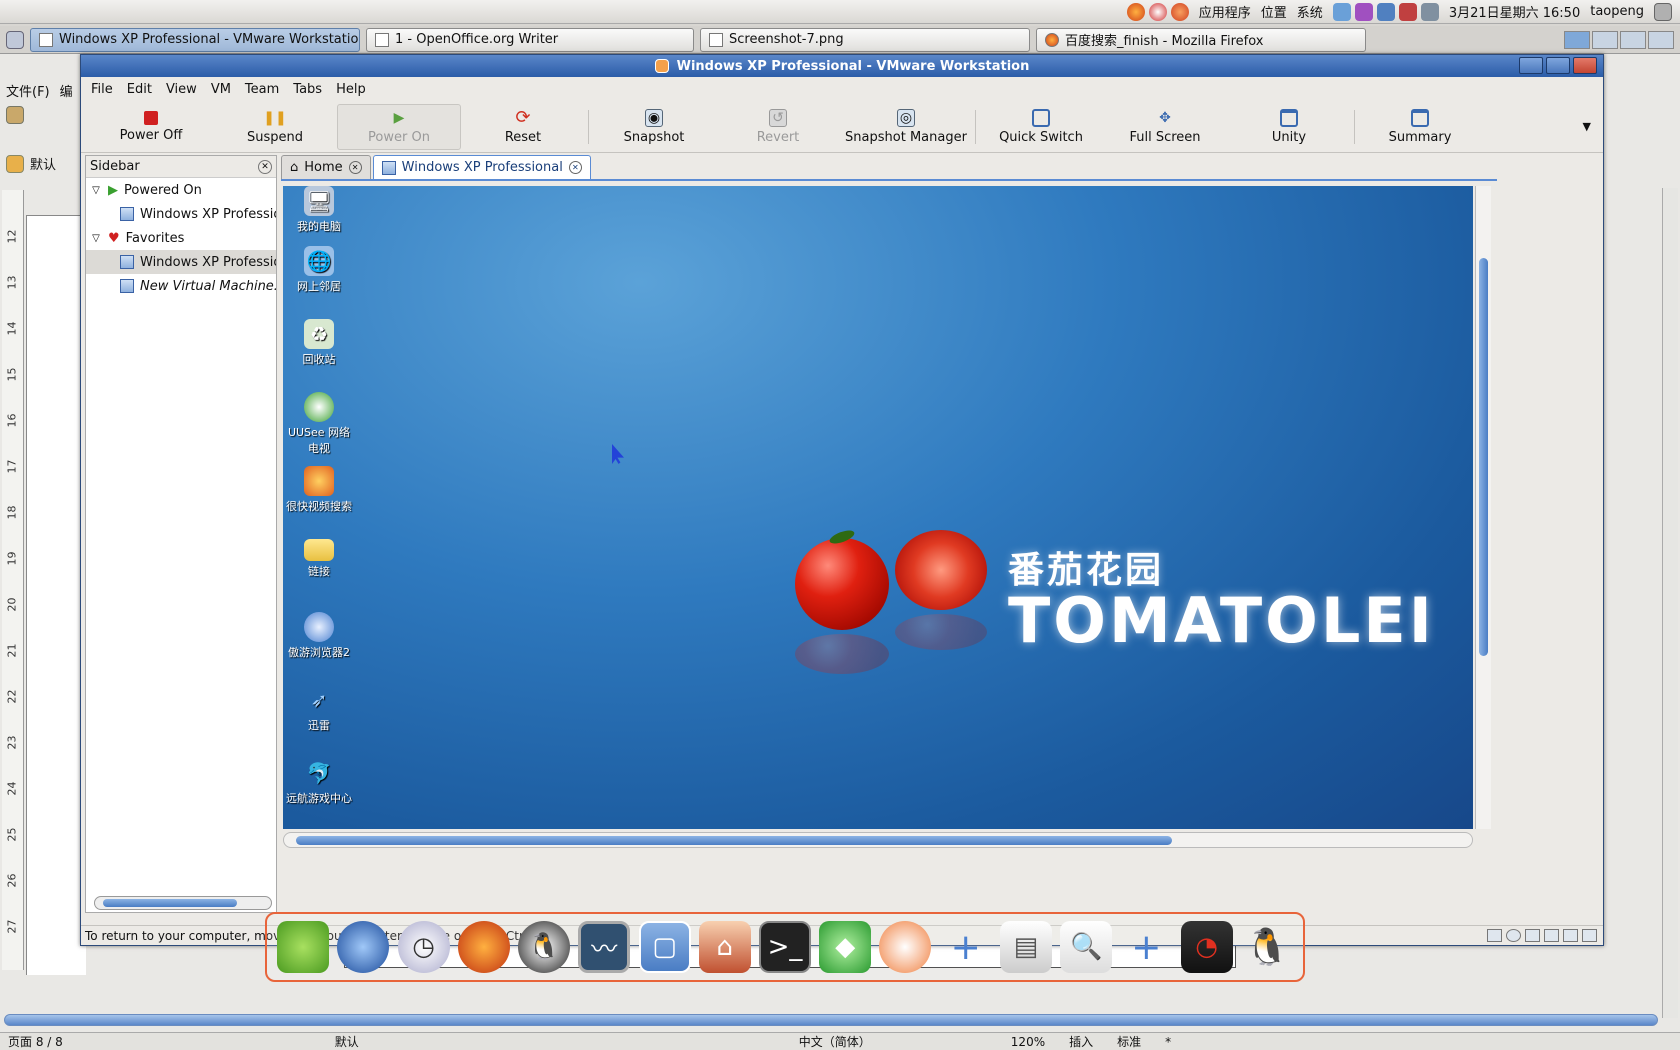 This screenshot has width=1680, height=1050. What do you see at coordinates (351, 89) in the screenshot?
I see `menu-help: Help` at bounding box center [351, 89].